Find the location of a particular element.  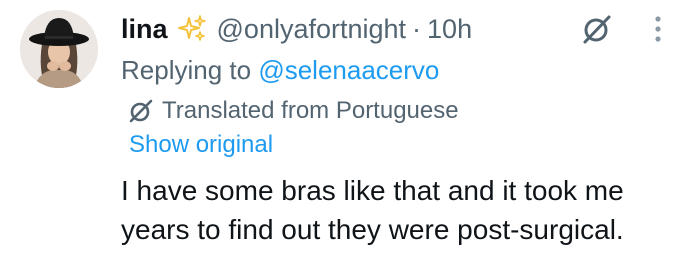

more-options-icon is located at coordinates (658, 29).